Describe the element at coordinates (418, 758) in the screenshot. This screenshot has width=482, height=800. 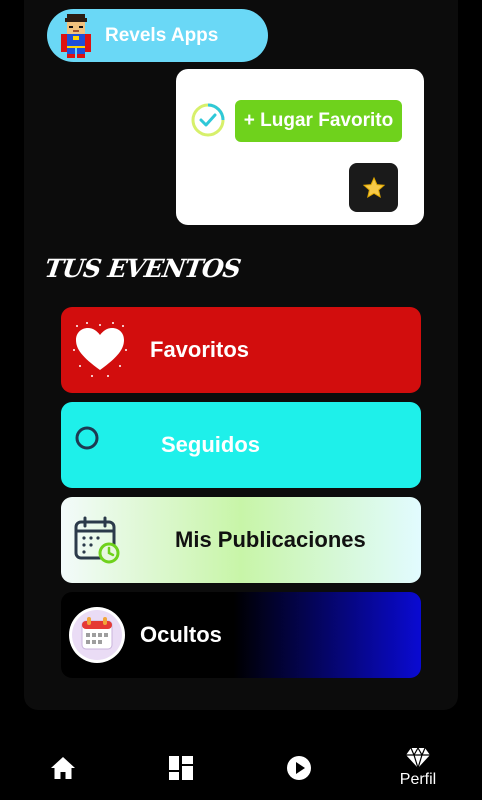
I see `diamond-icon` at that location.